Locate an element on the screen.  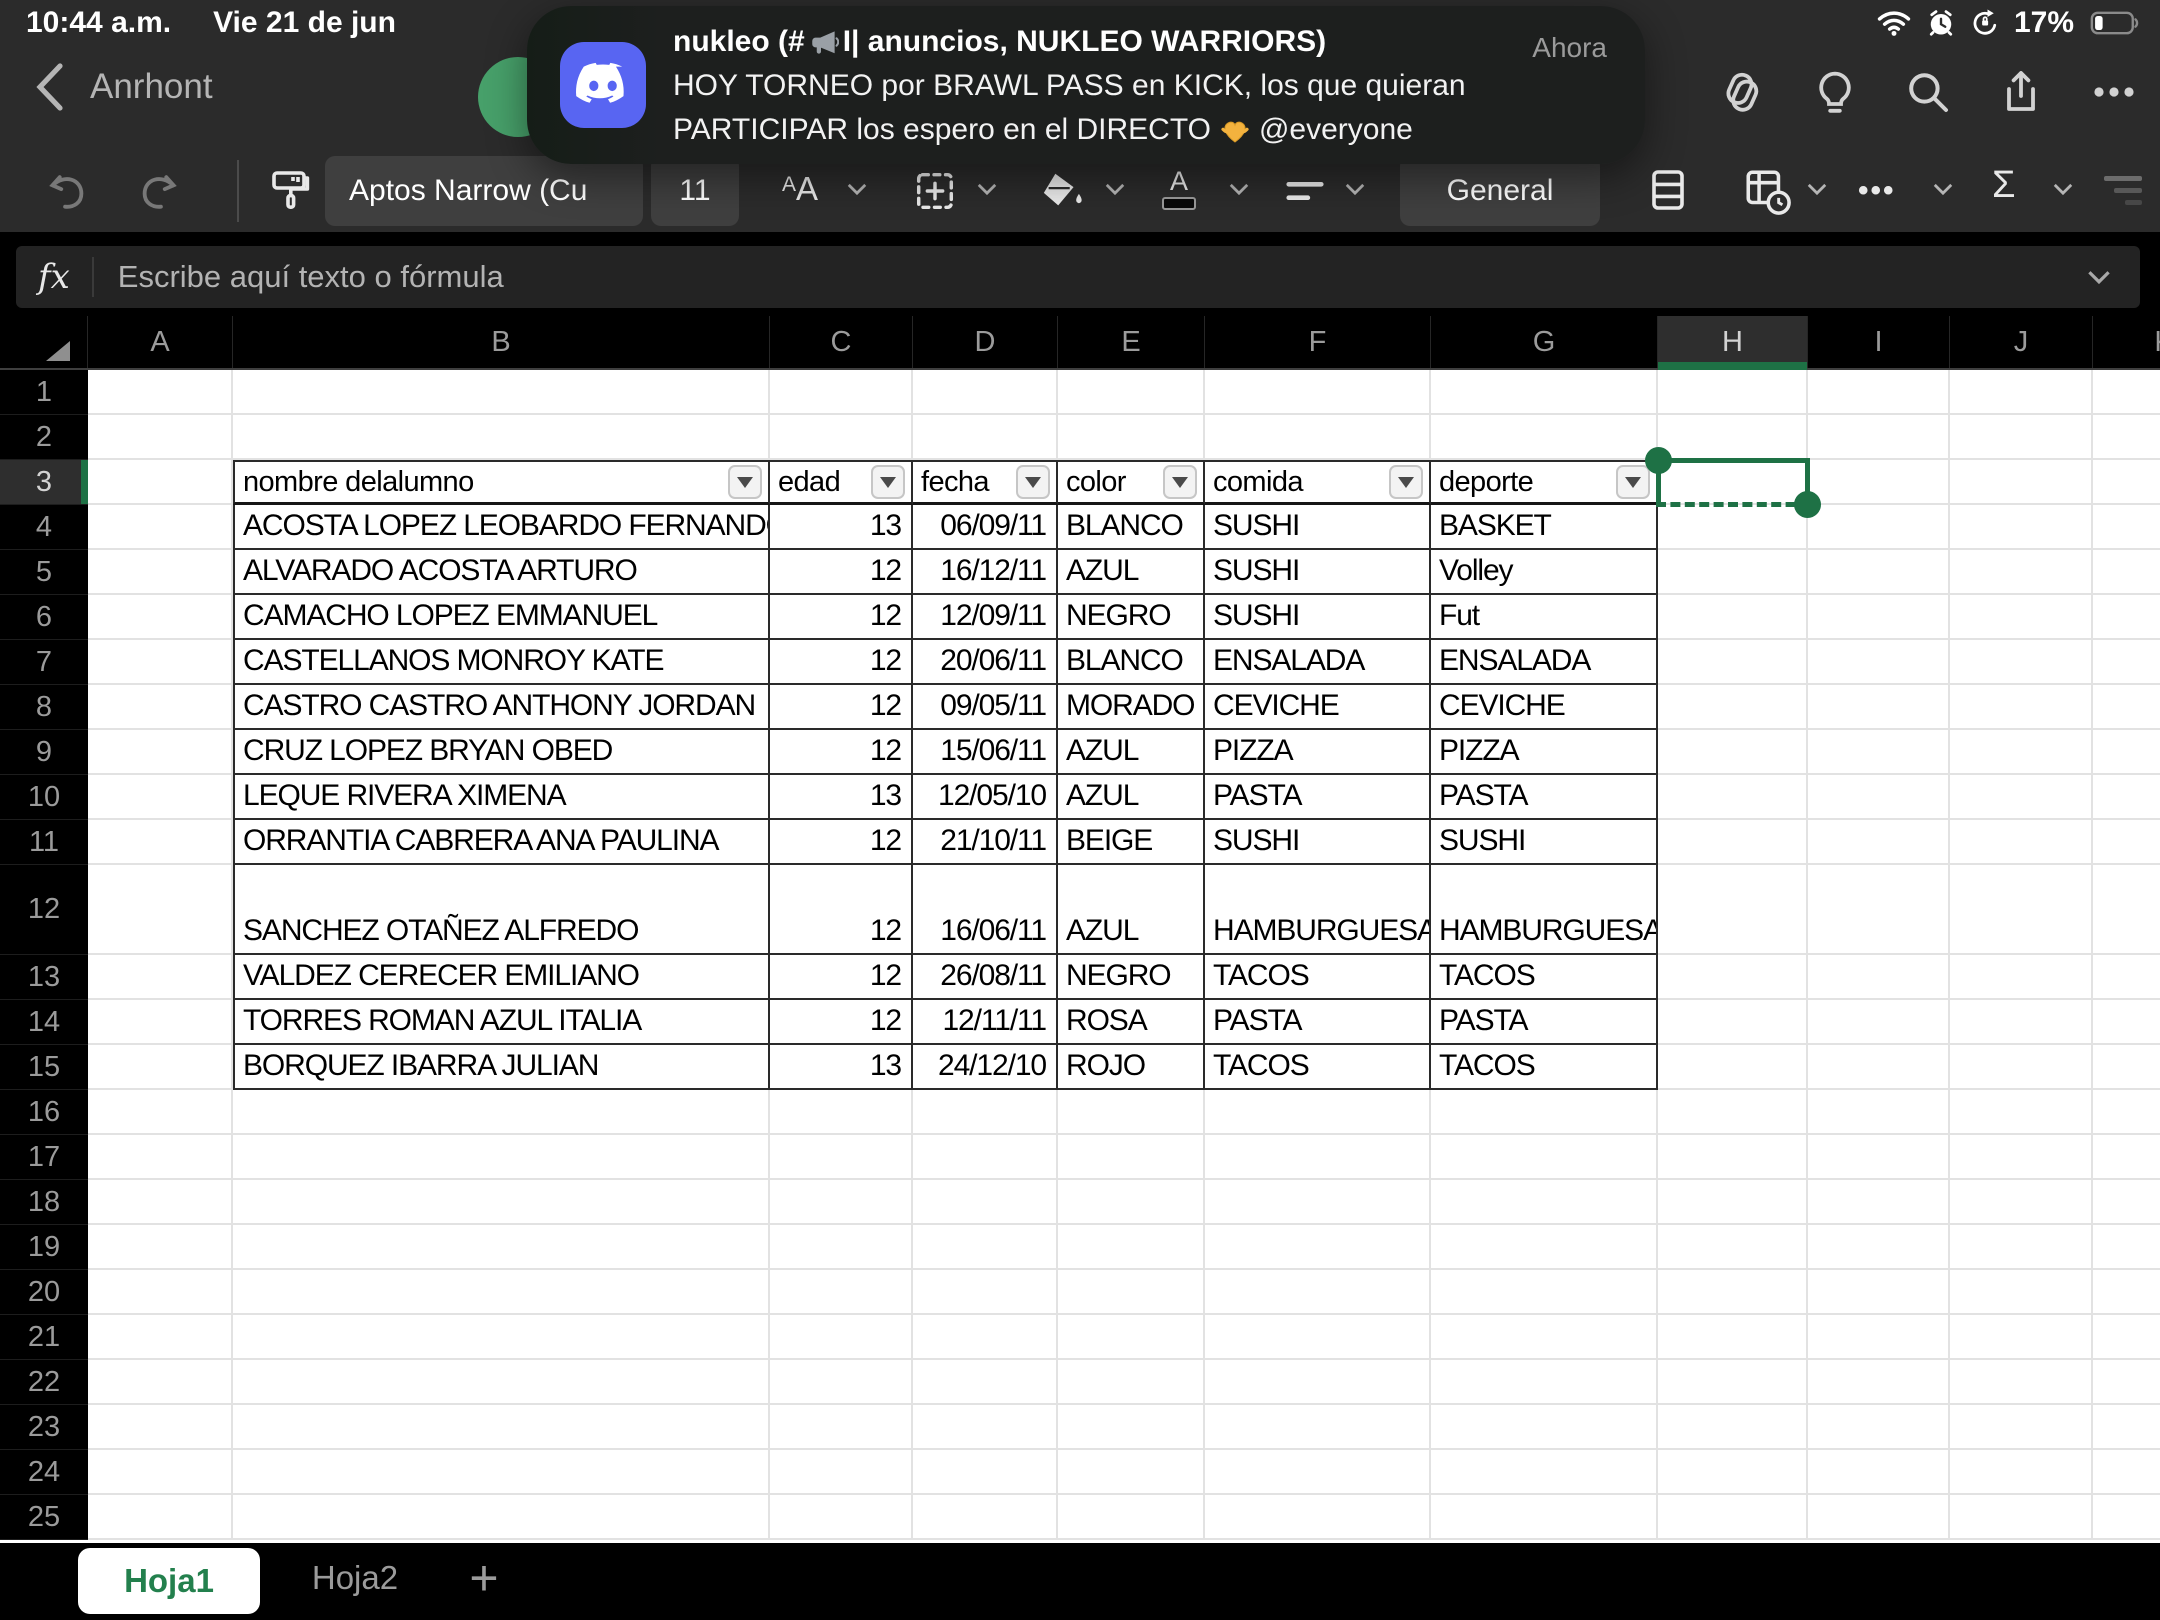
cell-G13: TACOS is located at coordinates (1544, 977).